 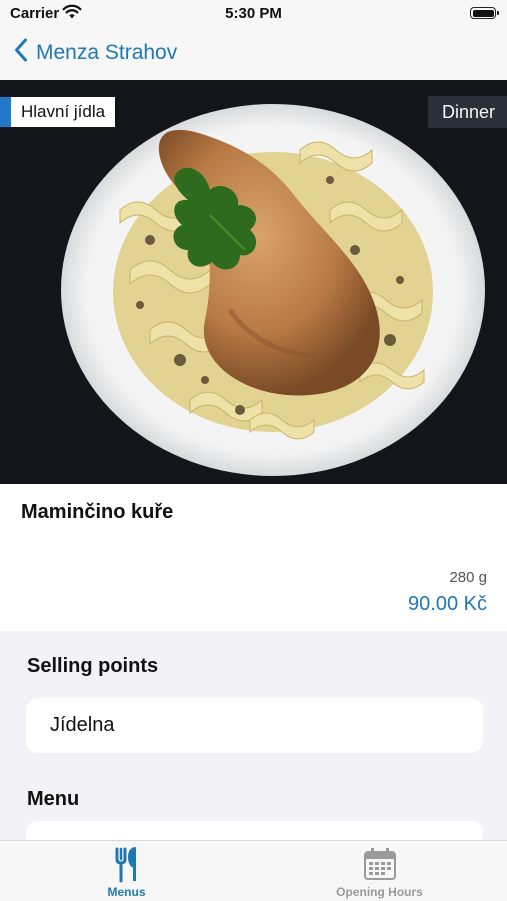 What do you see at coordinates (93, 666) in the screenshot?
I see `selling-points-heading: Selling points` at bounding box center [93, 666].